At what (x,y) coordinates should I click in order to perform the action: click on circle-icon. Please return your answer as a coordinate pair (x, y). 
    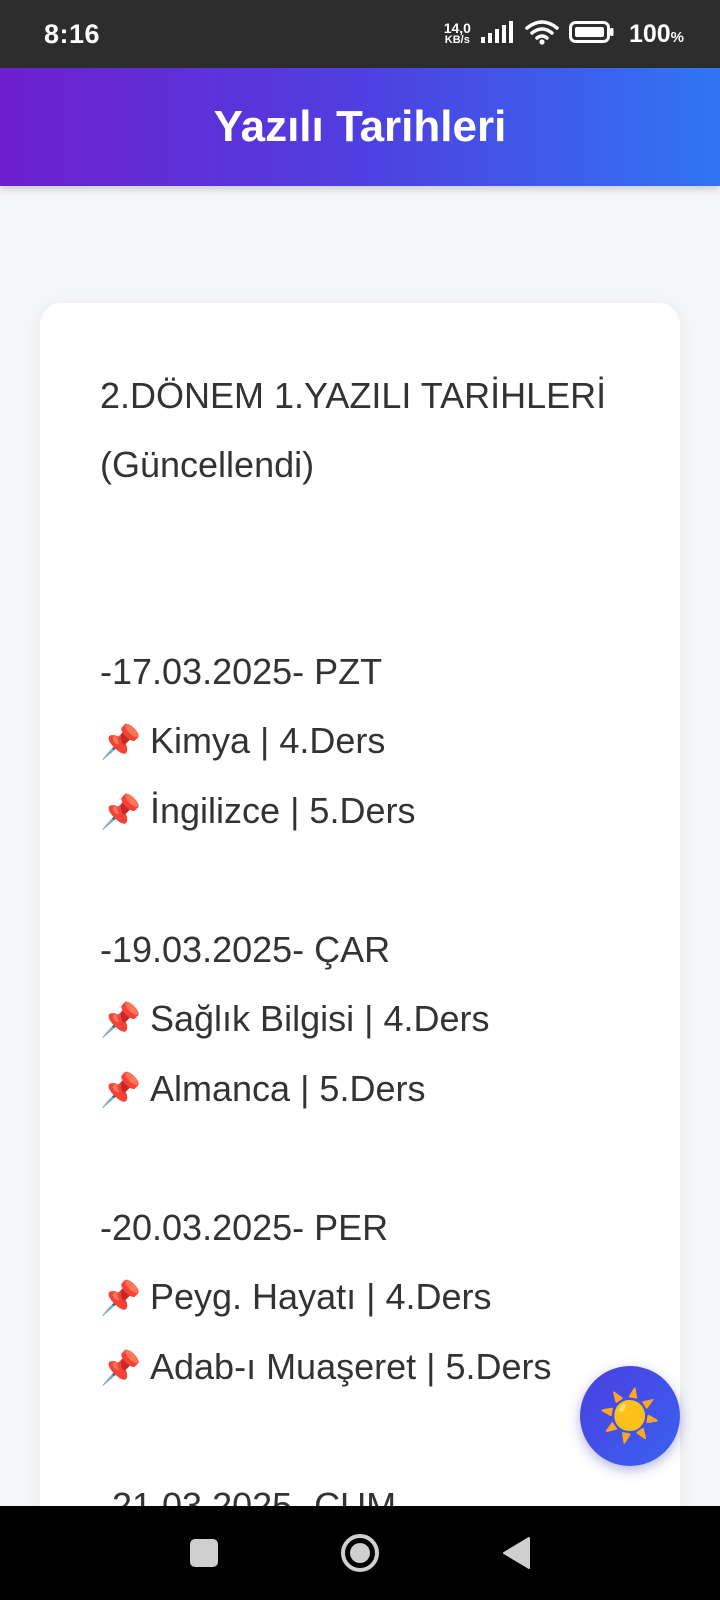
    Looking at the image, I should click on (360, 1553).